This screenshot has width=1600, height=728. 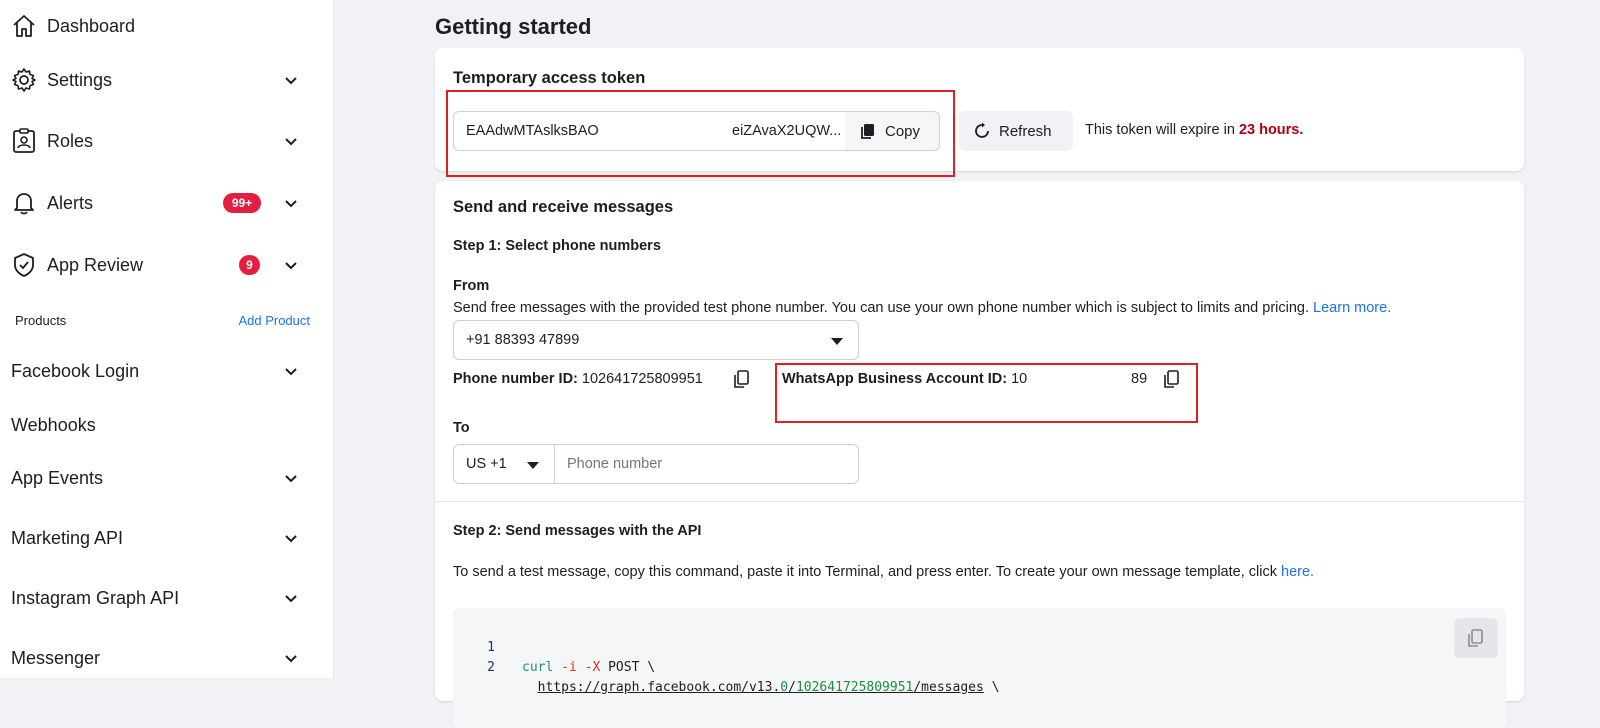 I want to click on sidebar-item-settings: Settings, so click(x=166, y=80).